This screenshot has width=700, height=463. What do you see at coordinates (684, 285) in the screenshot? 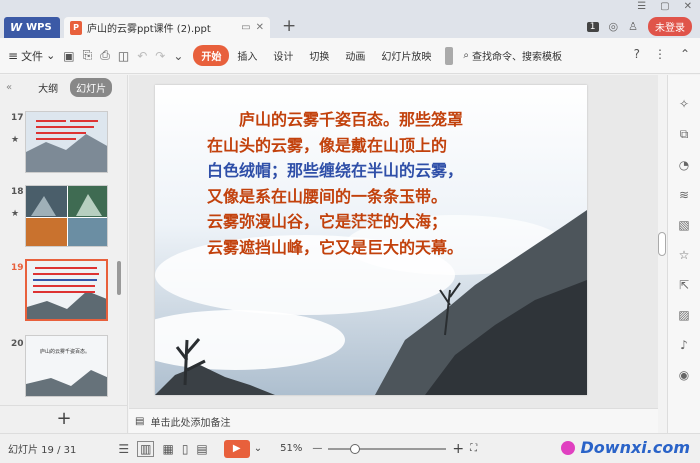
I see `share-icon: ⇱` at bounding box center [684, 285].